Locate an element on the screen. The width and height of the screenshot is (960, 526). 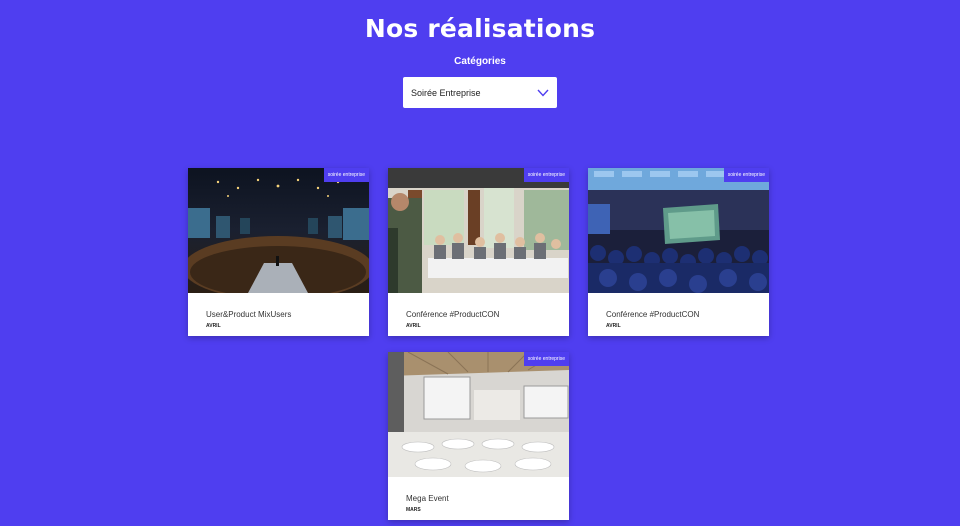
category-select: Soirée Entreprise is located at coordinates (480, 92).